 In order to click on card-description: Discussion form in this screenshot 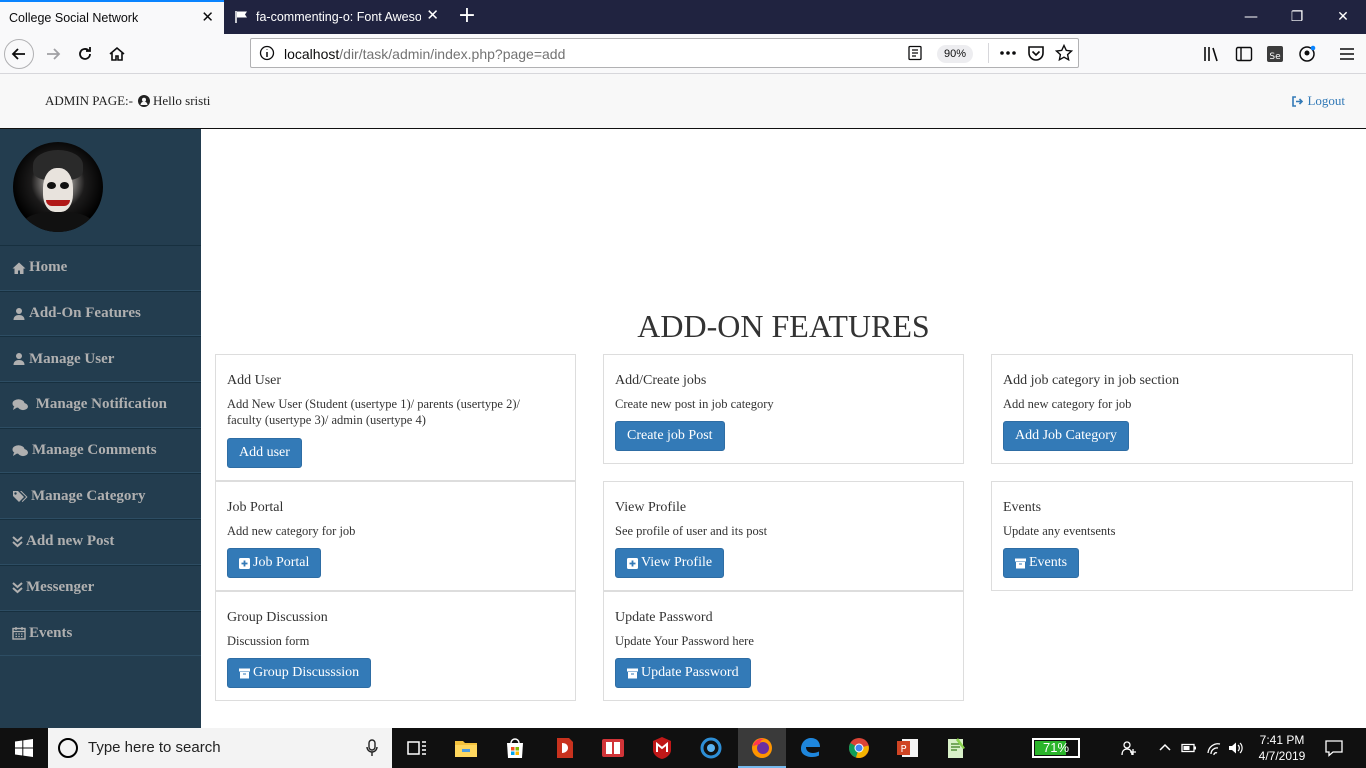, I will do `click(268, 641)`.